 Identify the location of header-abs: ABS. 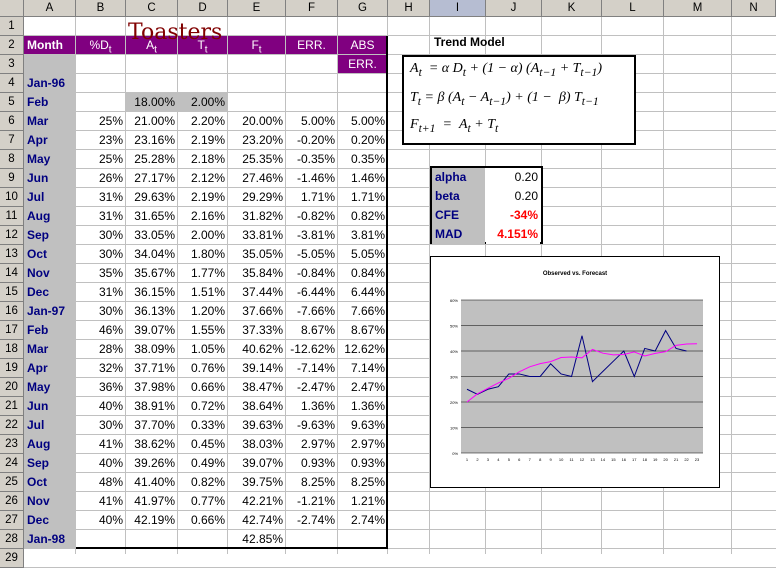
(362, 45).